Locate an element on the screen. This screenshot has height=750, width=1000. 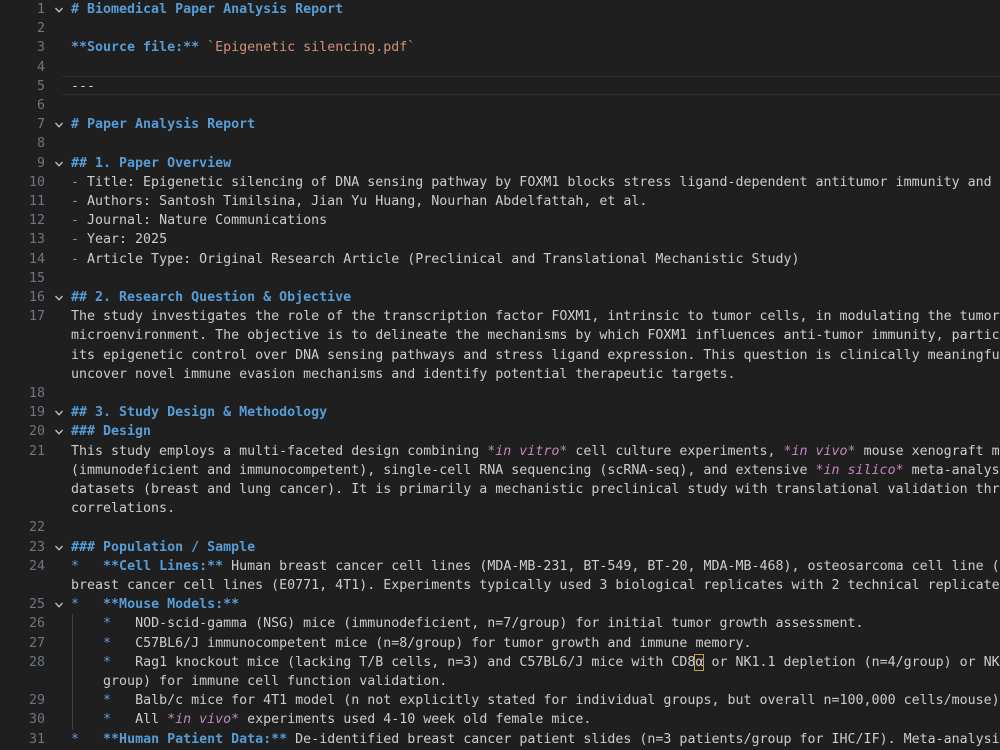
line-number: 4 is located at coordinates (40, 67).